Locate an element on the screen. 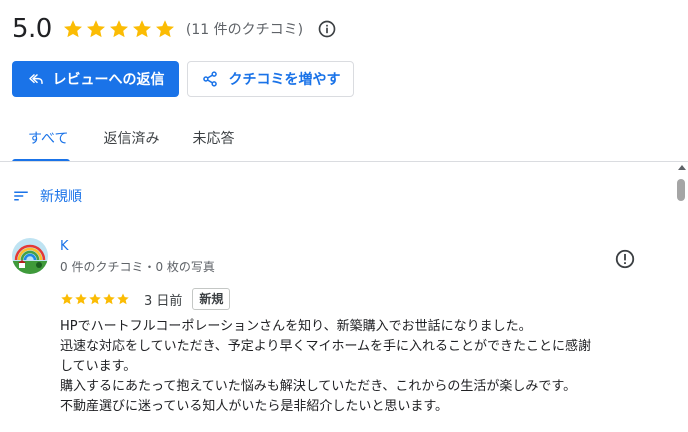  reviewer-meta: 0 件のクチコミ・0 枚の写真 is located at coordinates (137, 267).